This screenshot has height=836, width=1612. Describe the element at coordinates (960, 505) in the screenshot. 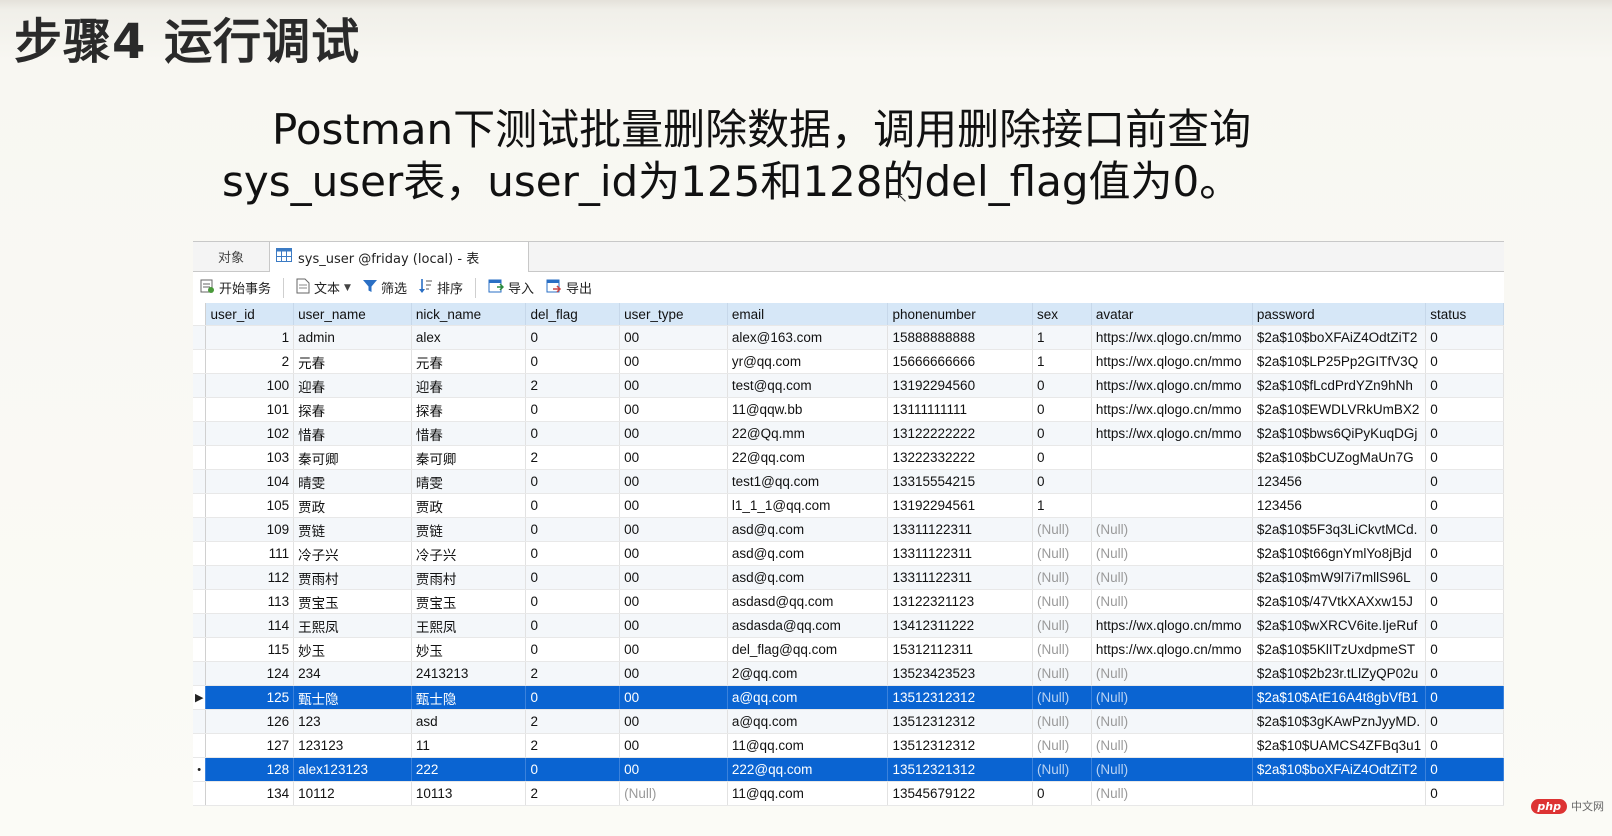

I see `cell-phonenumber: 13192294561` at that location.